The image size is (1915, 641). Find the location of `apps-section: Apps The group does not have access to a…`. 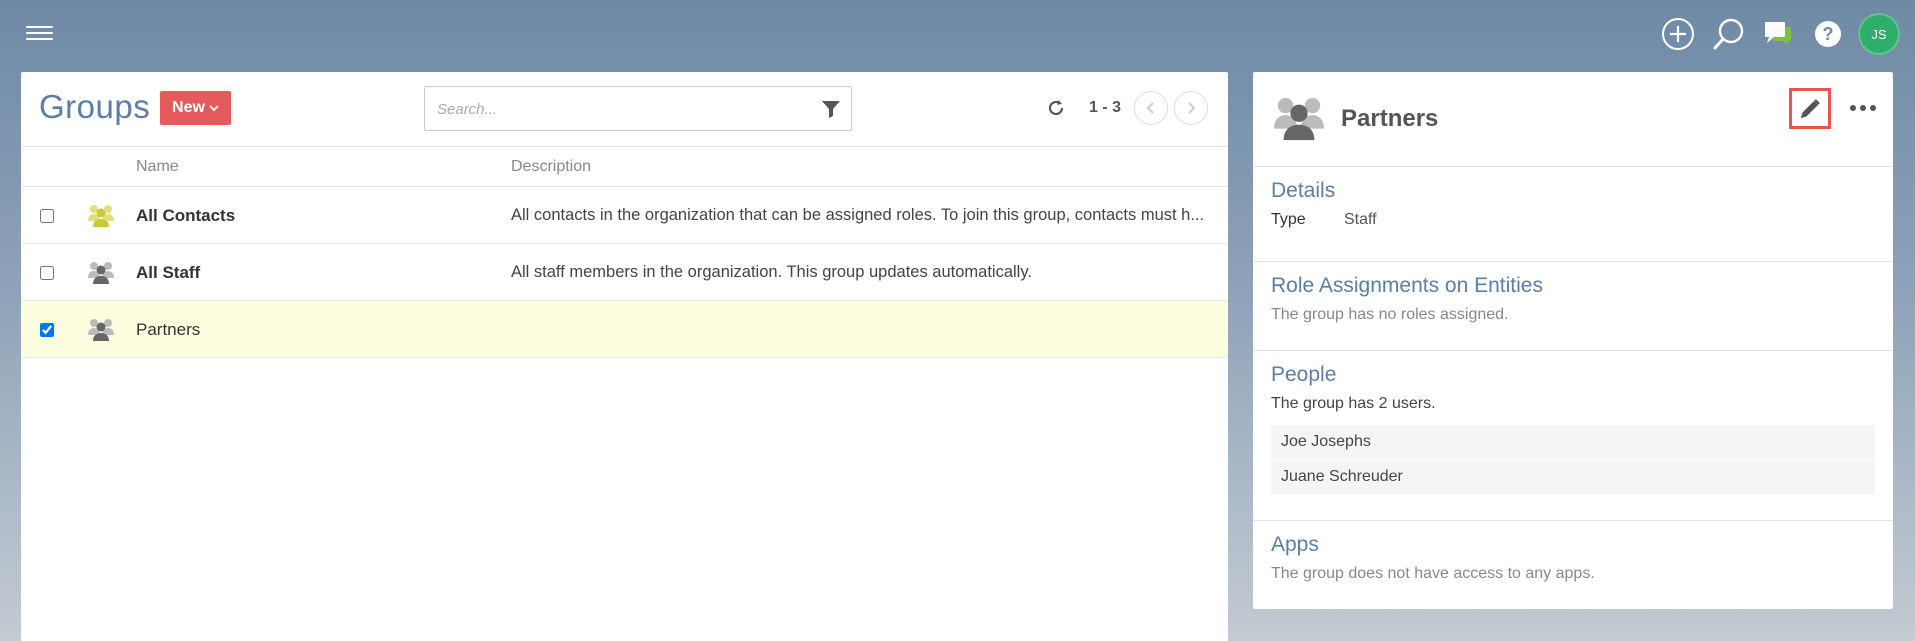

apps-section: Apps The group does not have access to a… is located at coordinates (1573, 559).